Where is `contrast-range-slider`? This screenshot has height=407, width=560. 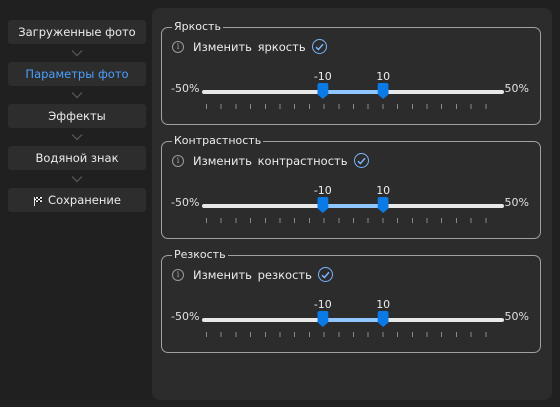 contrast-range-slider is located at coordinates (353, 205).